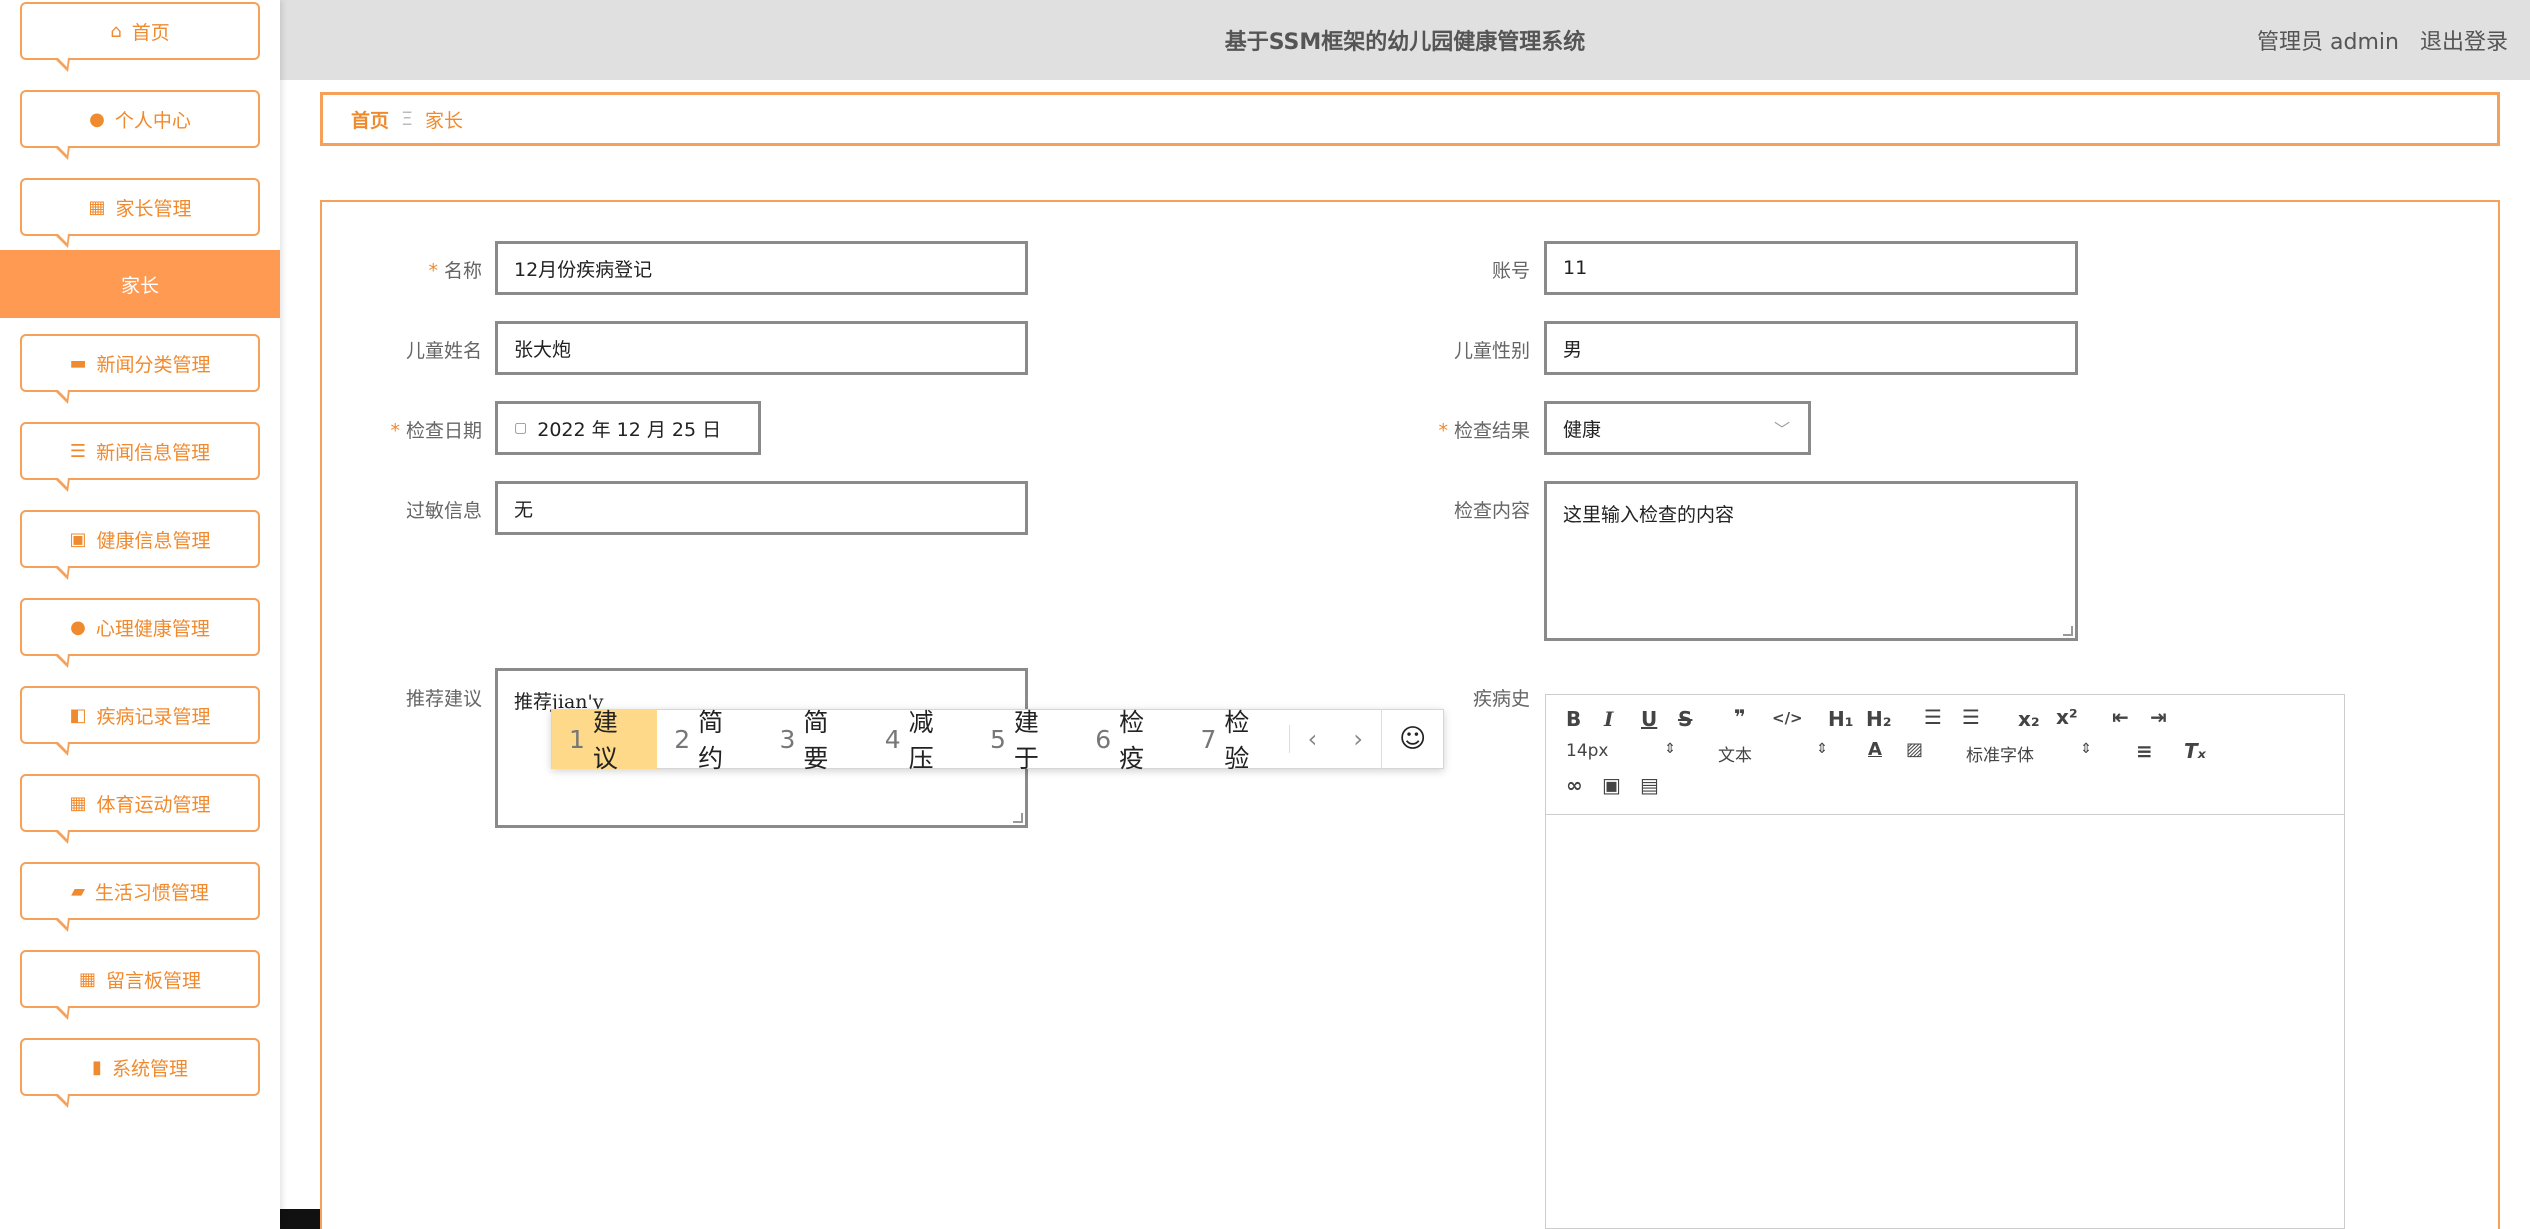 This screenshot has height=1229, width=2530. I want to click on text-type-select: 文本 ⇕, so click(1773, 753).